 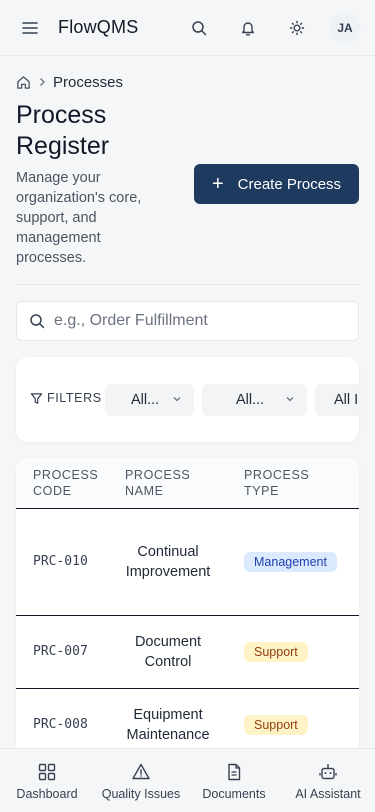 I want to click on create-process-label: Create Process, so click(x=289, y=184).